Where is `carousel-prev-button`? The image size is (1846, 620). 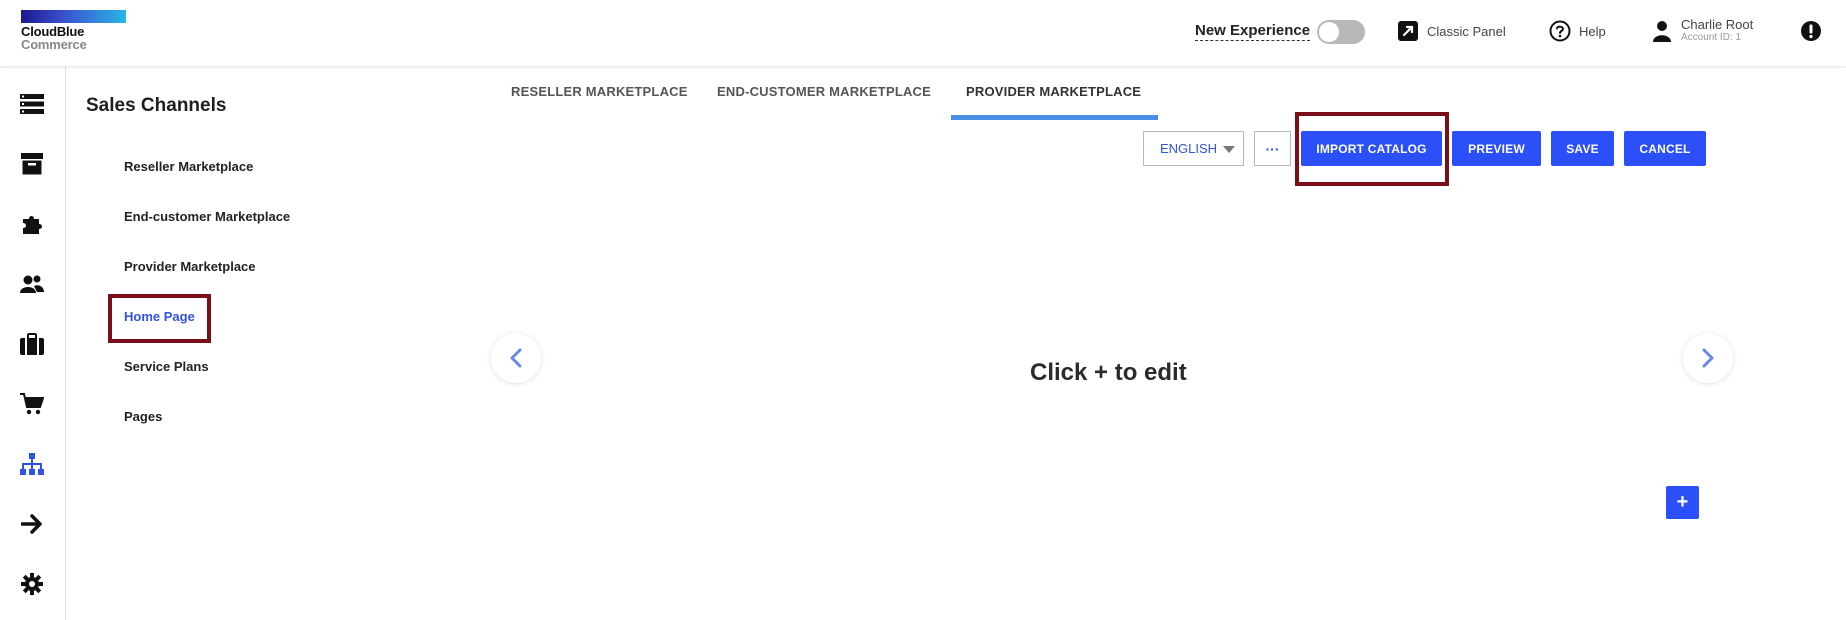 carousel-prev-button is located at coordinates (516, 358).